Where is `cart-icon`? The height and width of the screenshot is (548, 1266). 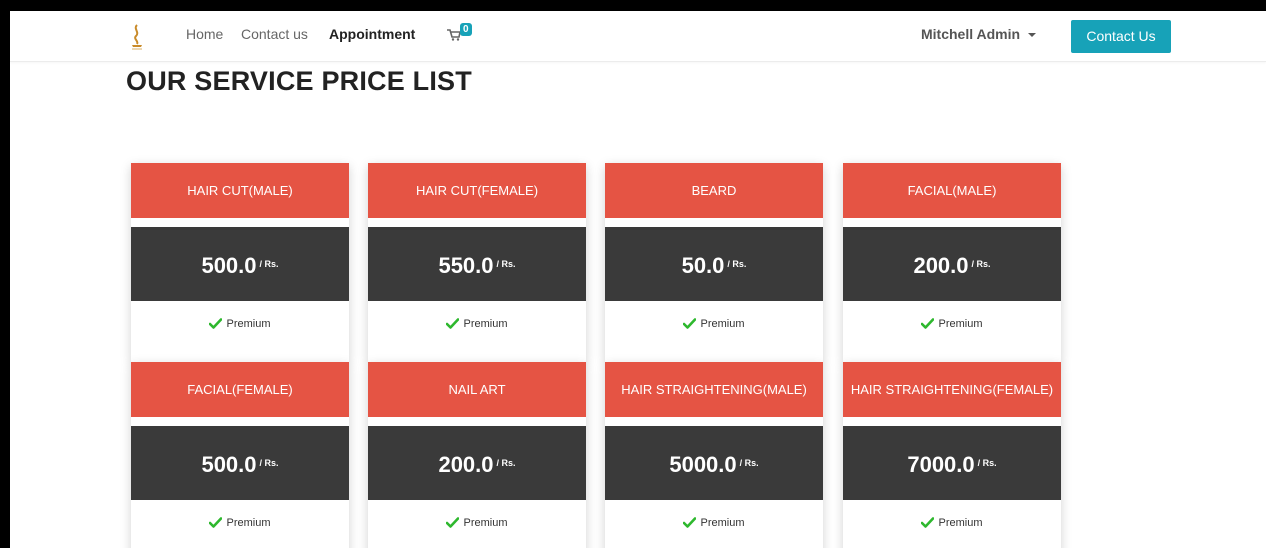 cart-icon is located at coordinates (454, 35).